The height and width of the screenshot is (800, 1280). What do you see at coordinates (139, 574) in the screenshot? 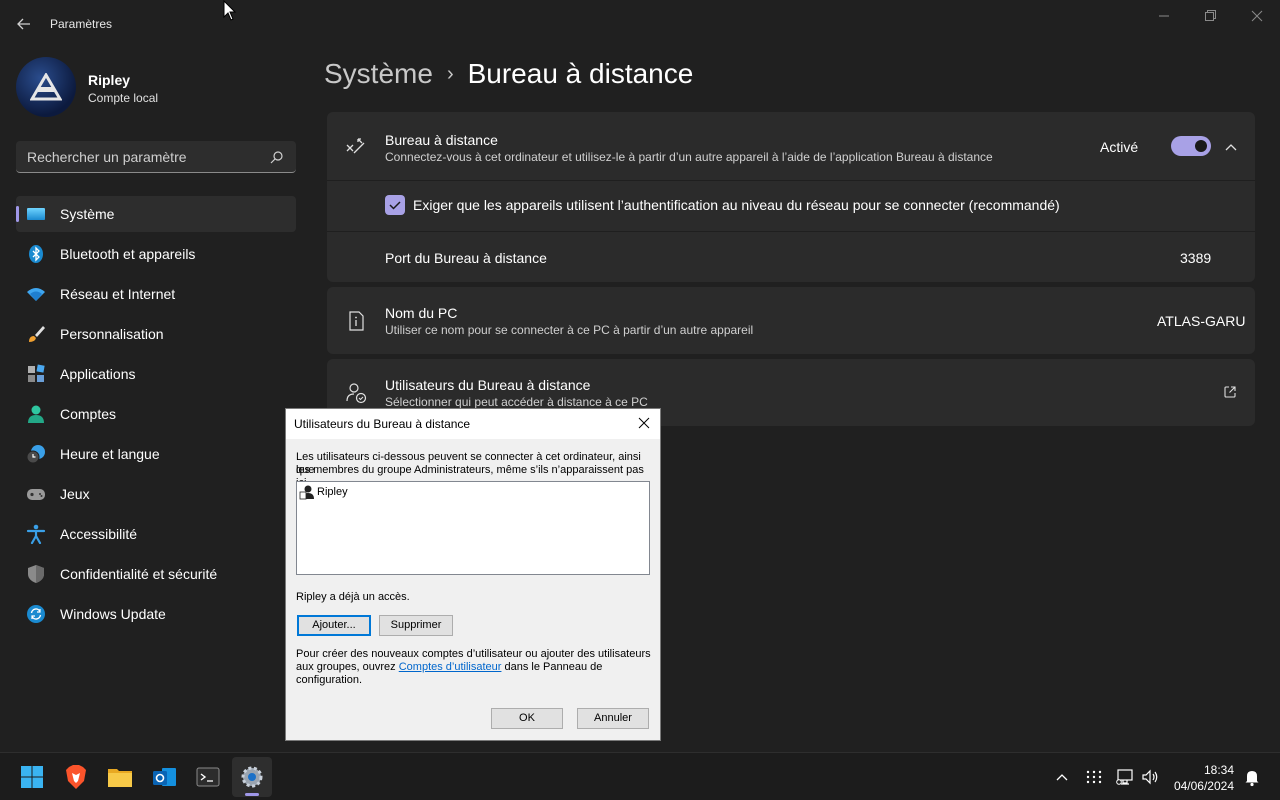
I see `sidebar-item-label: Confidentialité et sécurité` at bounding box center [139, 574].